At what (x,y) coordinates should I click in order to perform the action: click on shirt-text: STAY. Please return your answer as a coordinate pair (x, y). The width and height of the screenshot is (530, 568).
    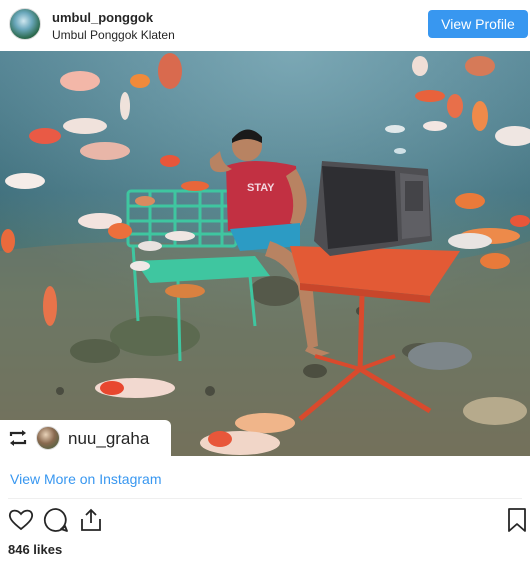
    Looking at the image, I should click on (261, 188).